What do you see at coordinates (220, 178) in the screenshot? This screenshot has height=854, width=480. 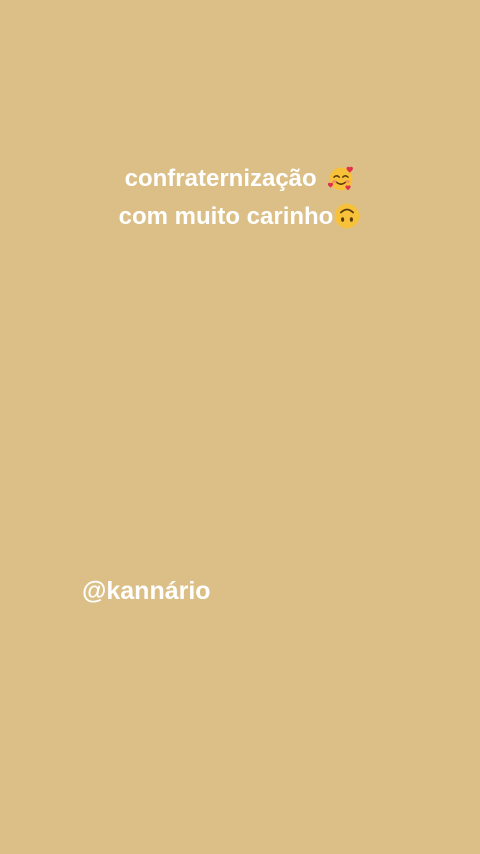 I see `caption-line-1-text: confraternização` at bounding box center [220, 178].